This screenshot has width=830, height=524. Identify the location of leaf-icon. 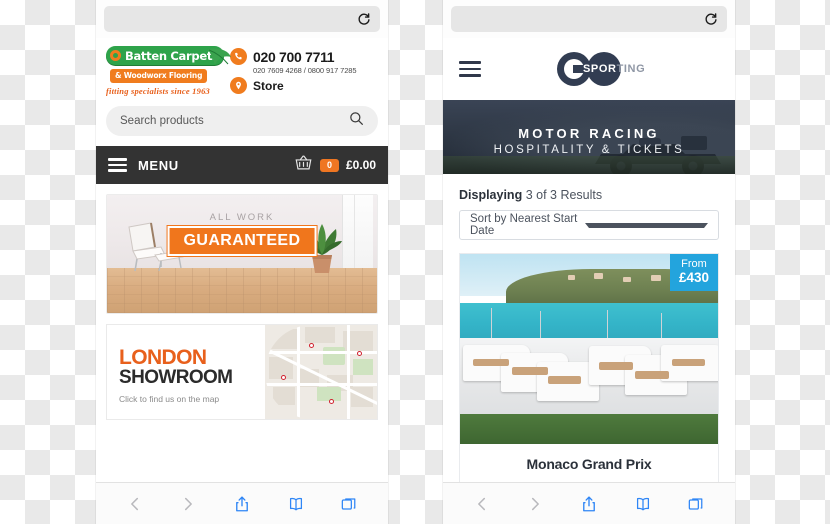
(219, 56).